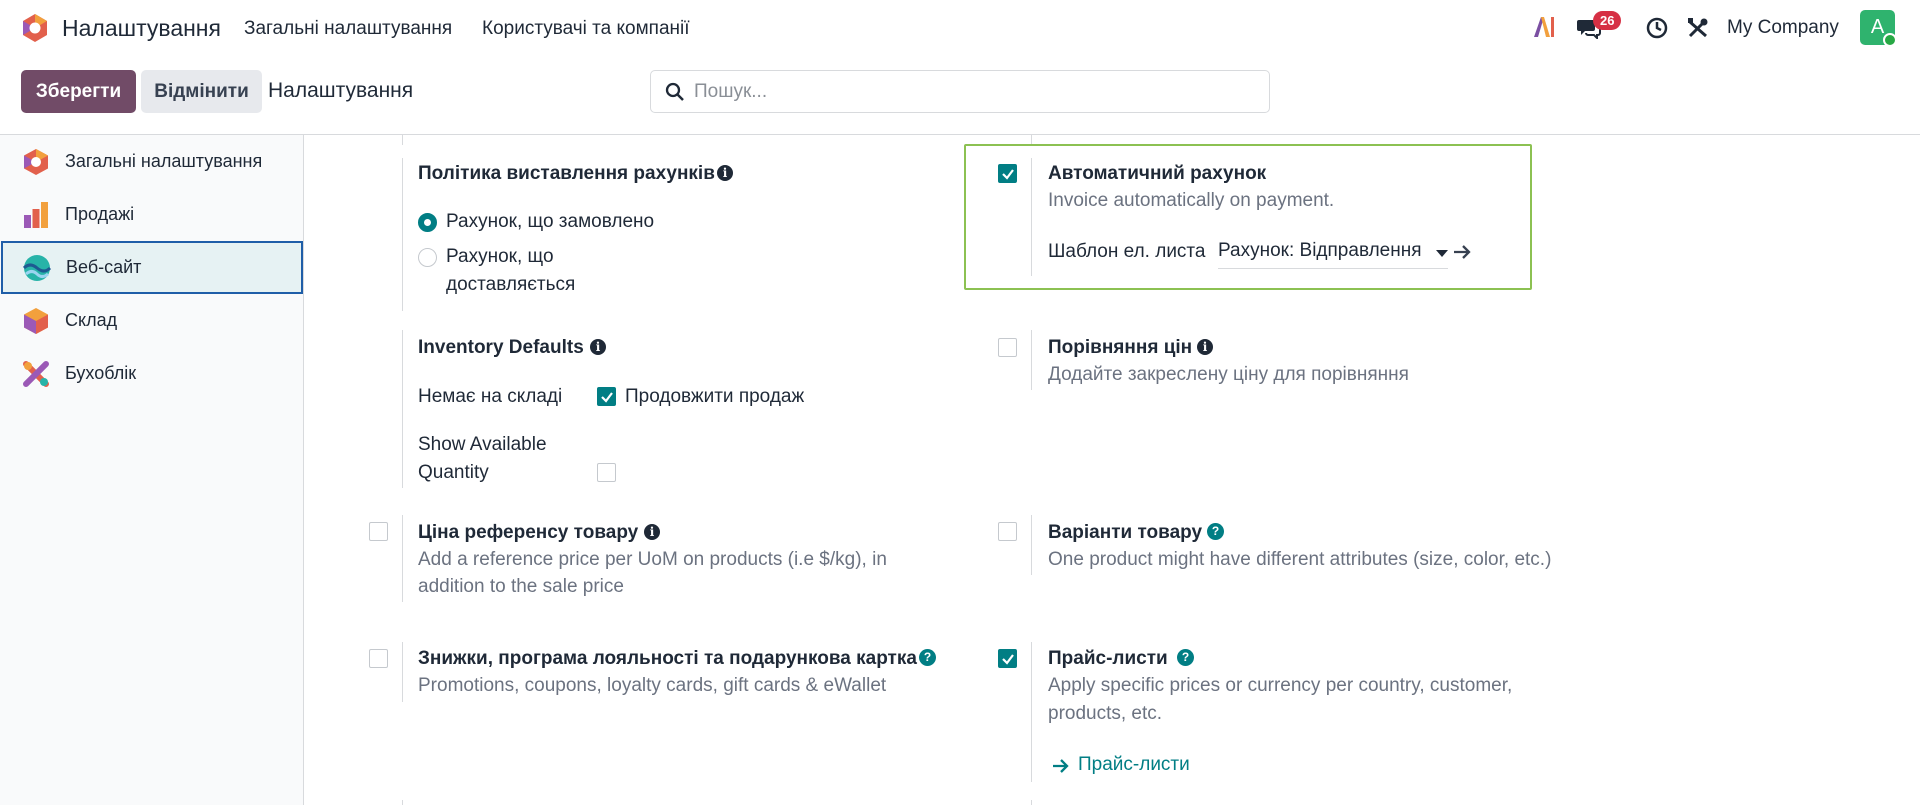 The height and width of the screenshot is (805, 1920). I want to click on discard-button: Відмінити, so click(201, 91).